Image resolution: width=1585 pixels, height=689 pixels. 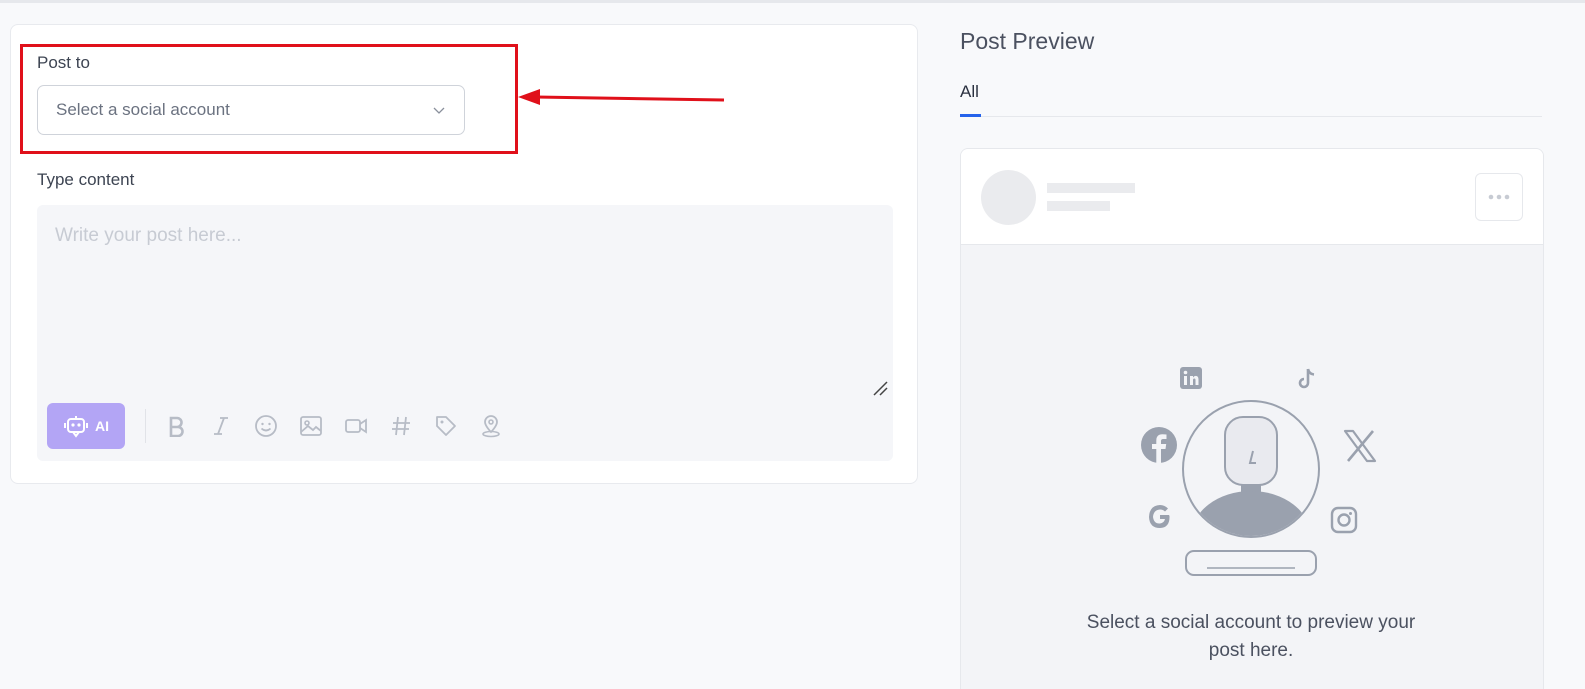 I want to click on hashtag-icon, so click(x=401, y=426).